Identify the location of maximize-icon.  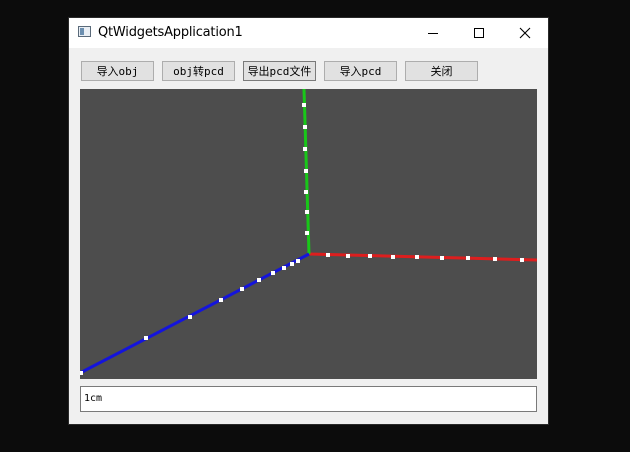
(479, 33).